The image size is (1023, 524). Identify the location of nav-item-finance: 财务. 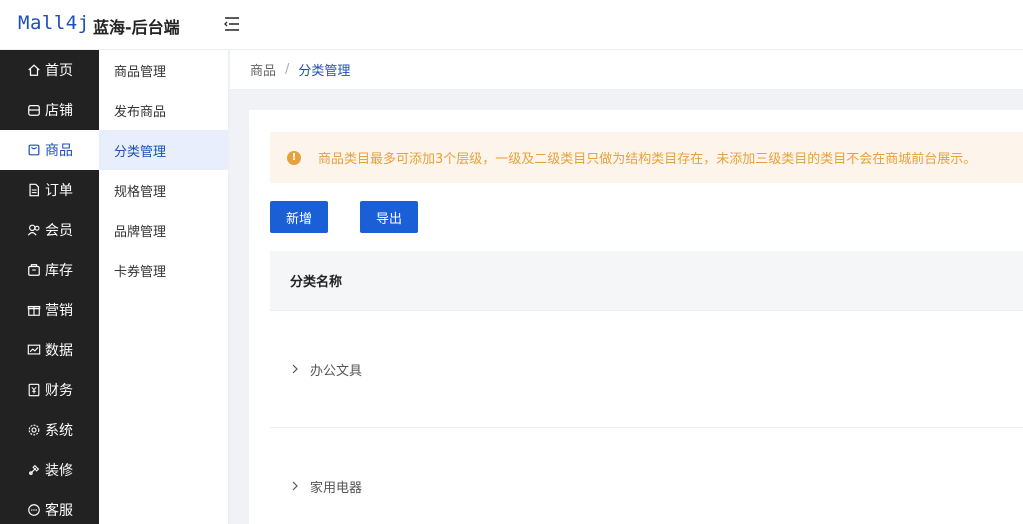
(49, 390).